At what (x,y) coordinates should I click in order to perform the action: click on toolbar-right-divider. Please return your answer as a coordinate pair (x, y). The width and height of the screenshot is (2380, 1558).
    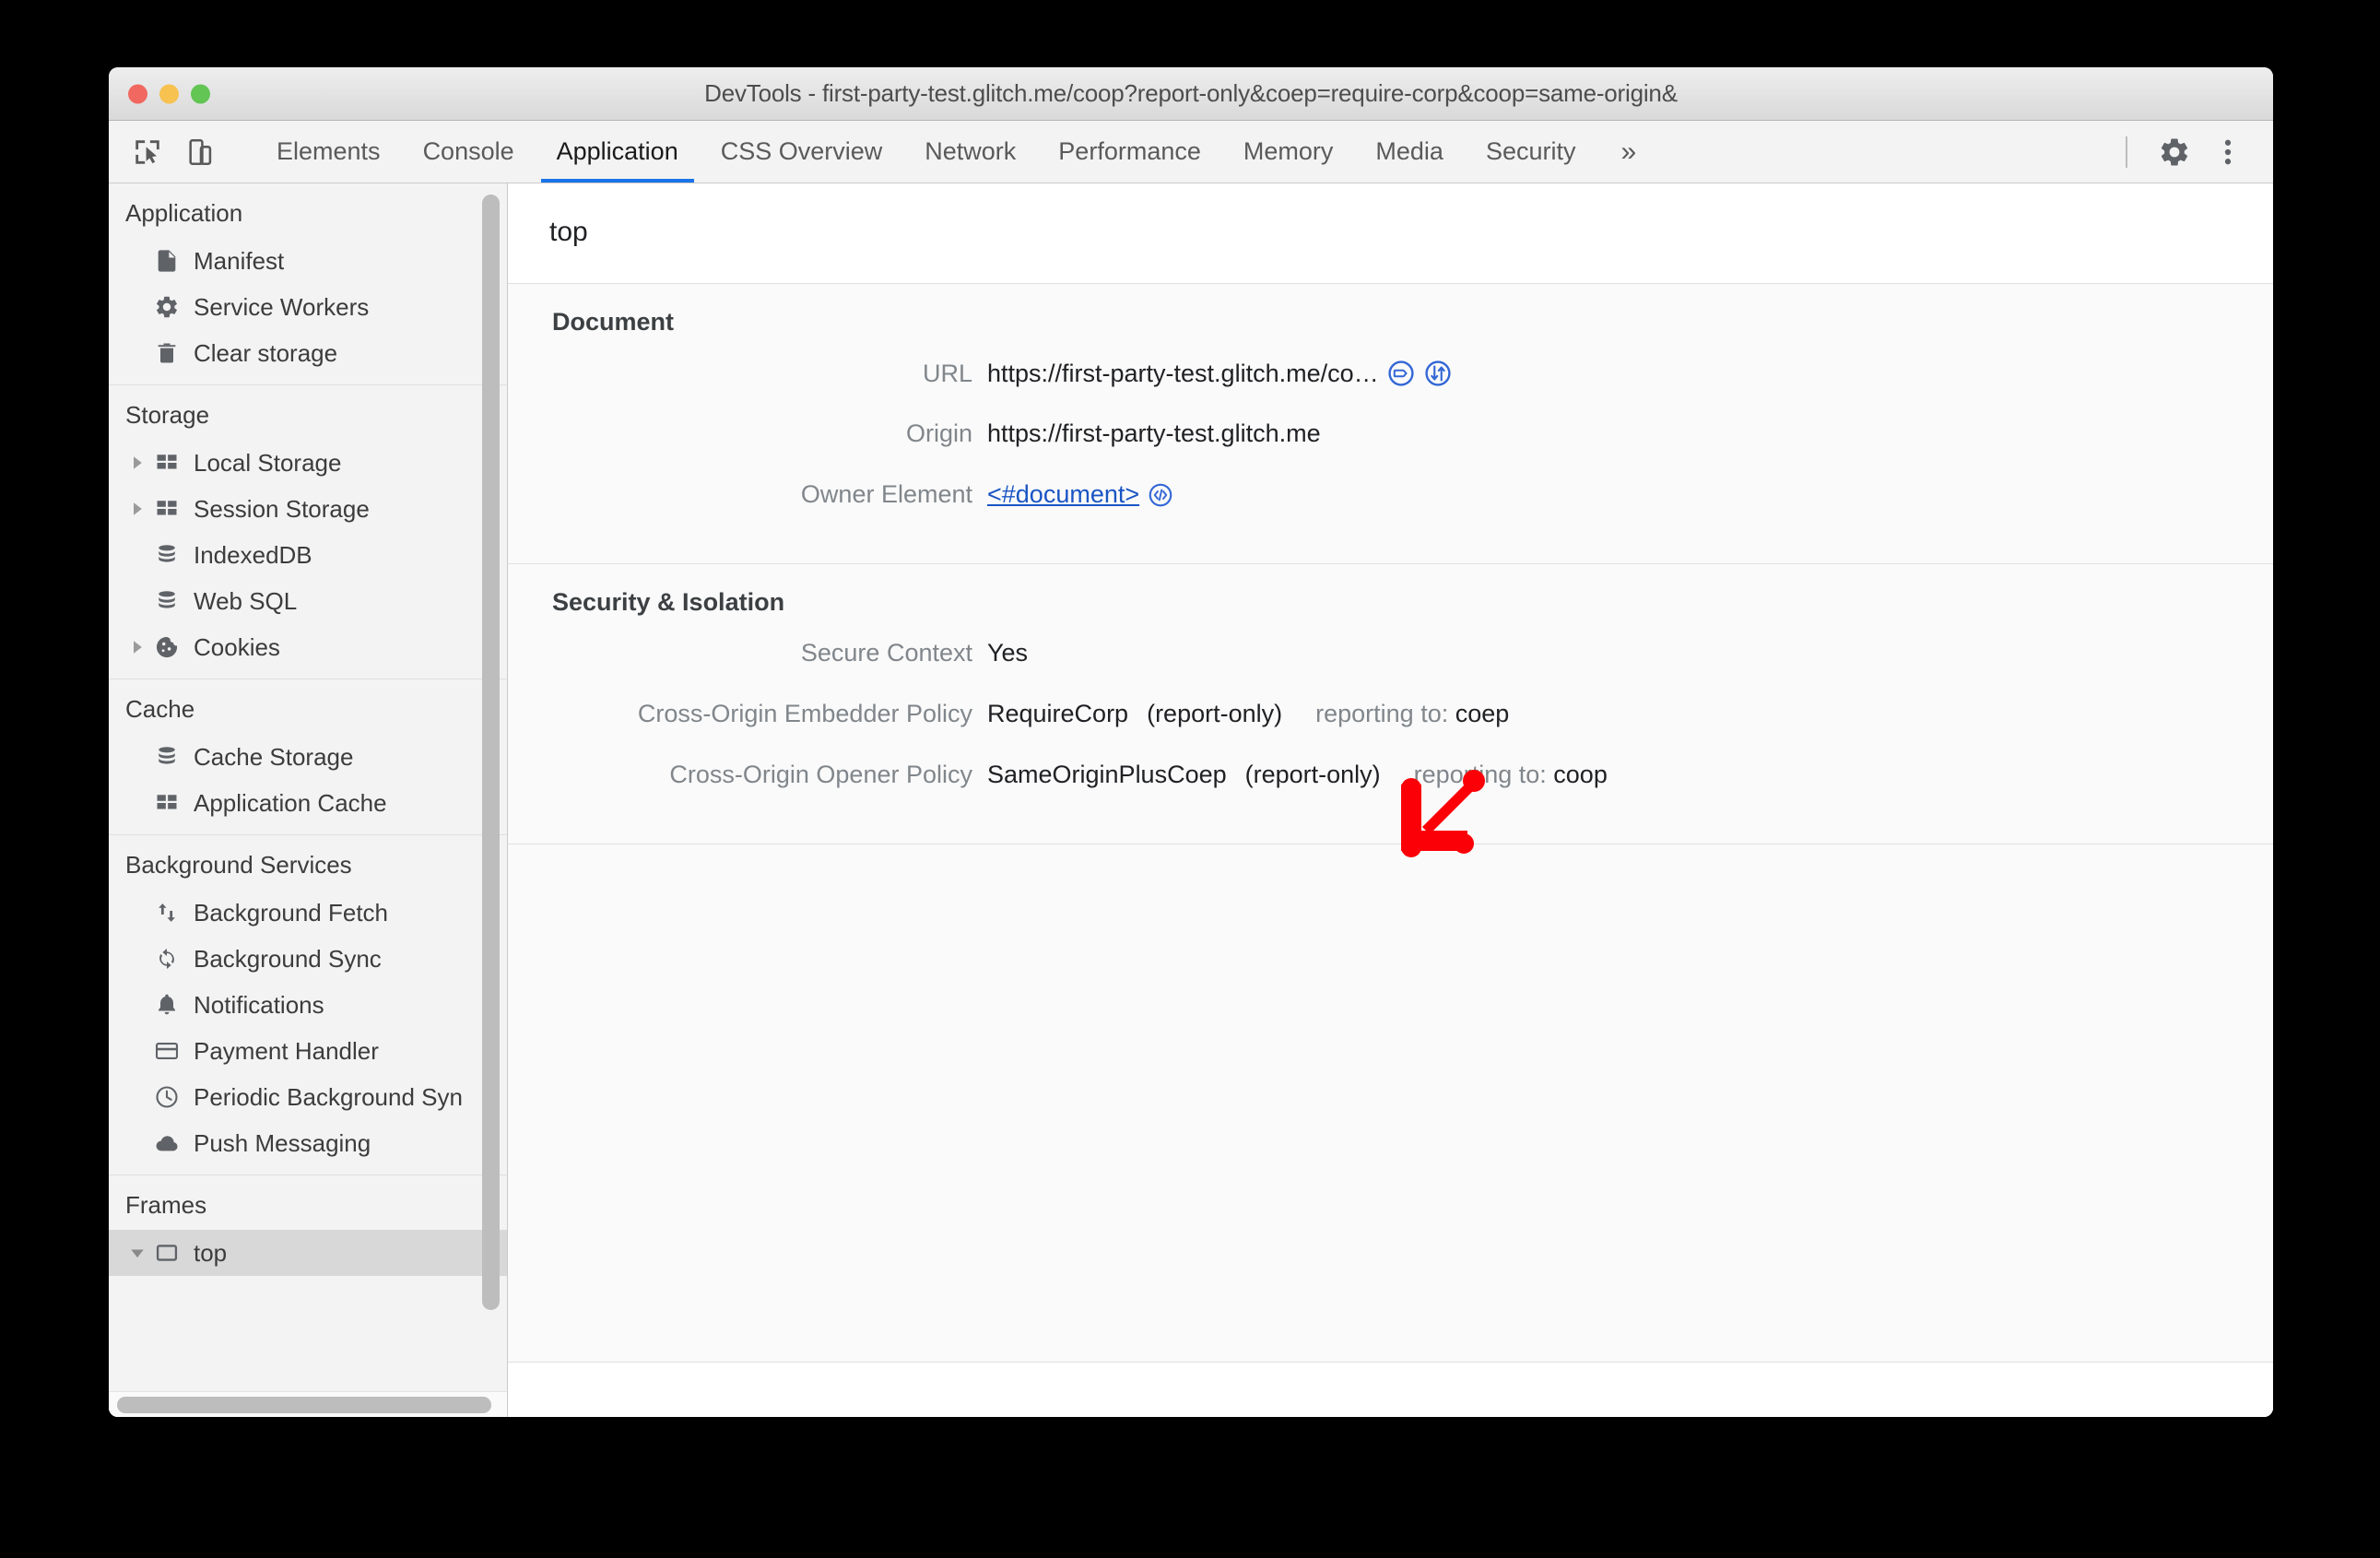
    Looking at the image, I should click on (2126, 152).